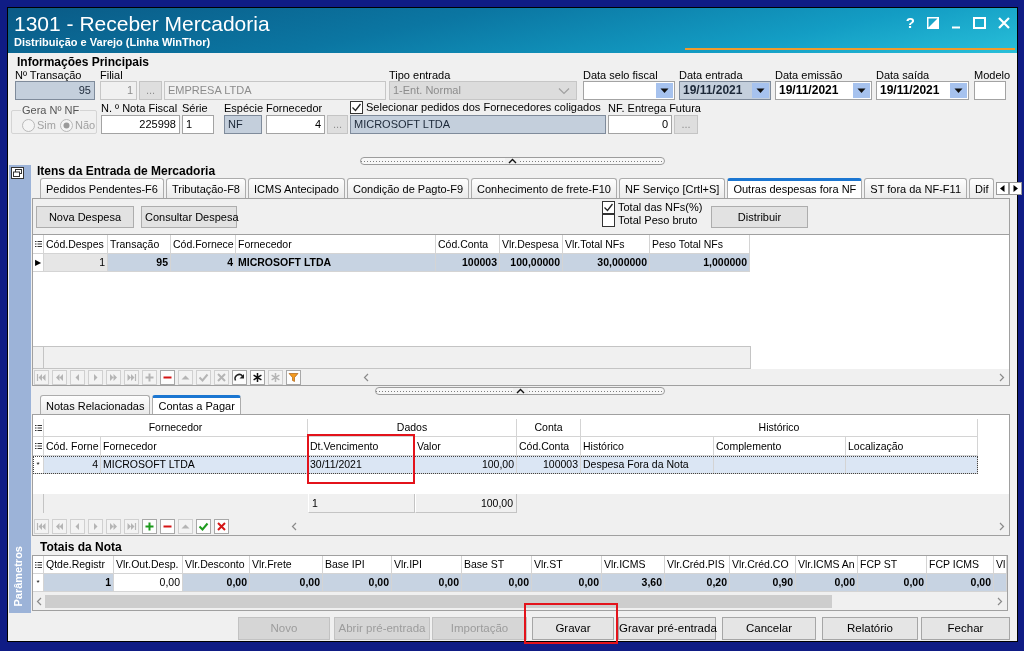 The height and width of the screenshot is (651, 1024). What do you see at coordinates (140, 108) in the screenshot?
I see `field-label: N. º Nota Fiscal` at bounding box center [140, 108].